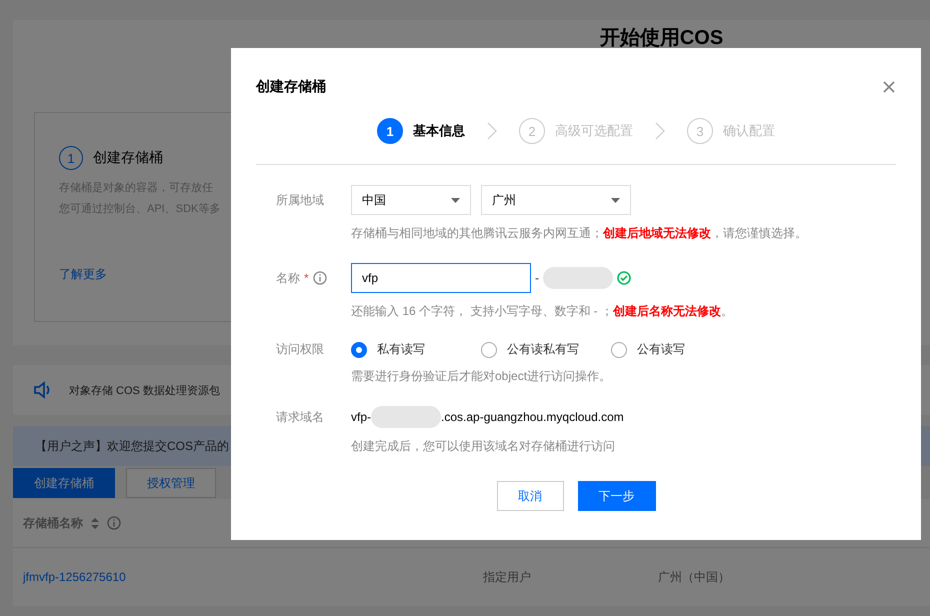  I want to click on notice-text: 对象存储 COS 数据处理资源包, so click(144, 391).